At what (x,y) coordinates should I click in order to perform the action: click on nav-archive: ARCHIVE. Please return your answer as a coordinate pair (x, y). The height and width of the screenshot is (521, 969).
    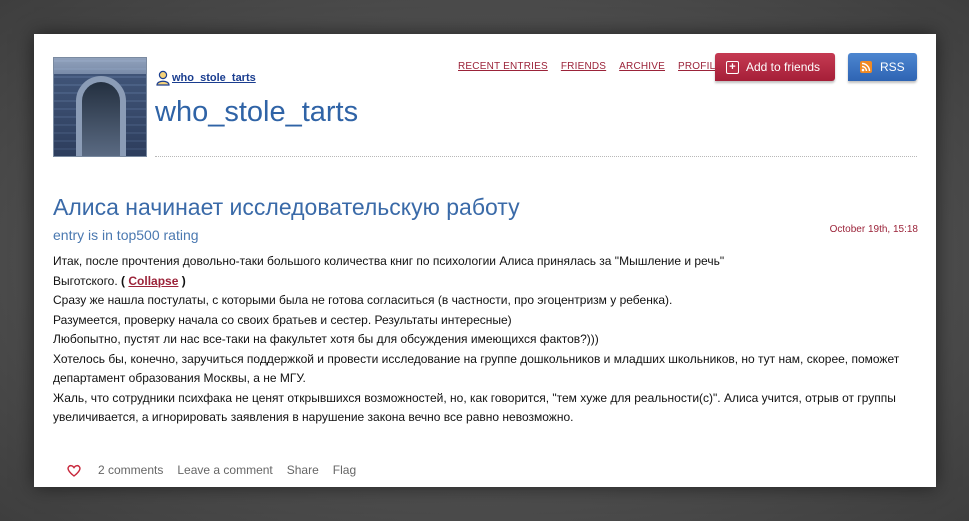
    Looking at the image, I should click on (642, 66).